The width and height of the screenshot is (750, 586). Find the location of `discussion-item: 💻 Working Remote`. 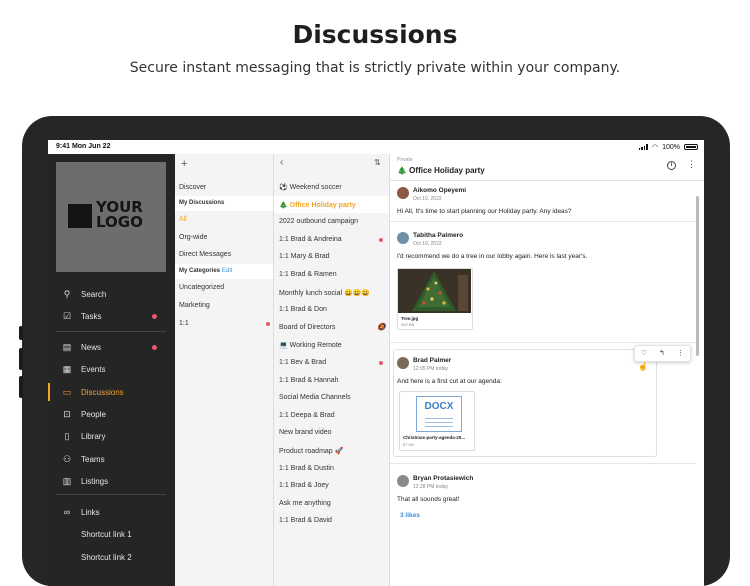

discussion-item: 💻 Working Remote is located at coordinates (331, 344).